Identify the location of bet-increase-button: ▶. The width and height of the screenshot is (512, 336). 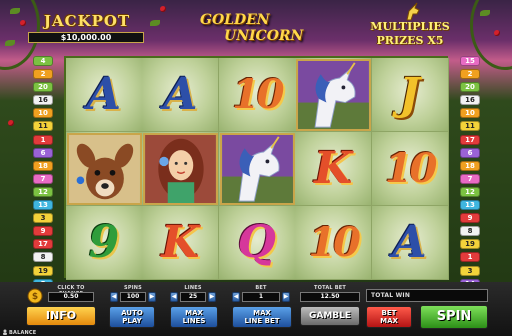
(286, 297).